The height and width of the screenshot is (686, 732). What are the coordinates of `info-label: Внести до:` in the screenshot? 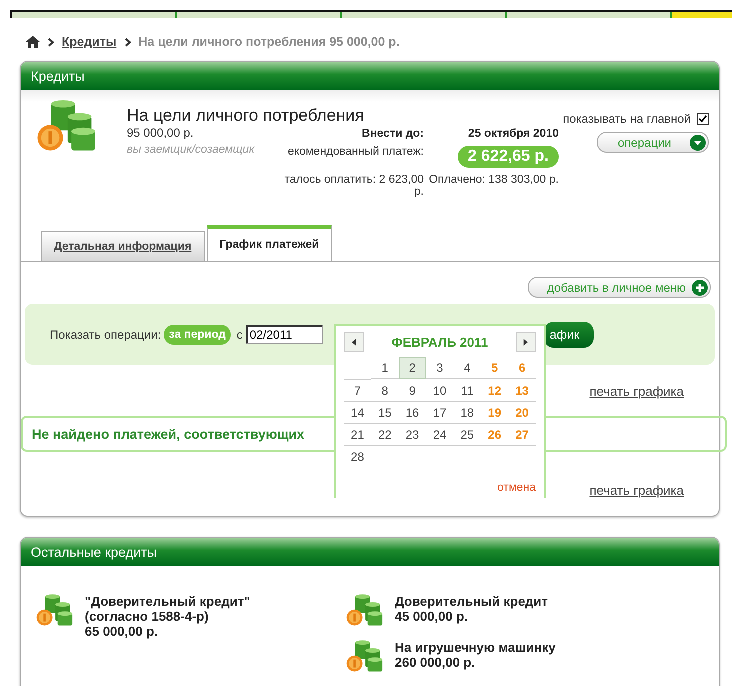 It's located at (392, 134).